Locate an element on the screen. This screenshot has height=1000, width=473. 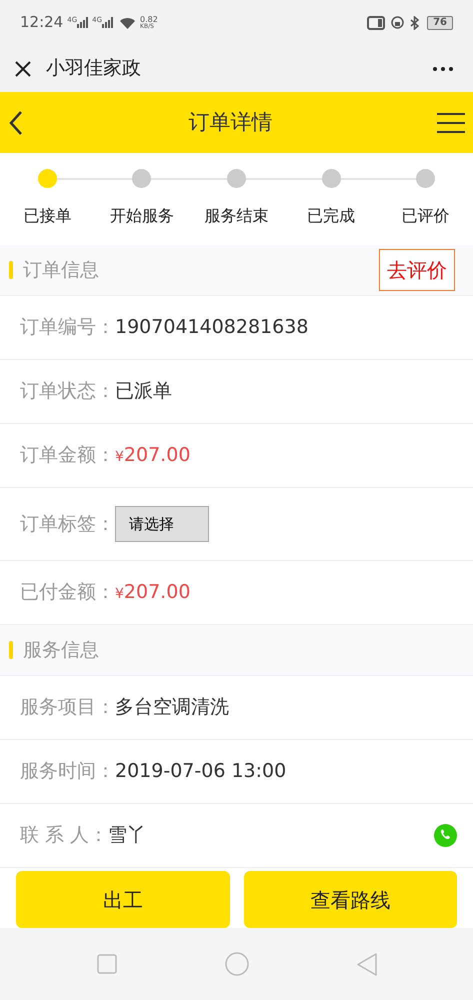
close-icon is located at coordinates (23, 69).